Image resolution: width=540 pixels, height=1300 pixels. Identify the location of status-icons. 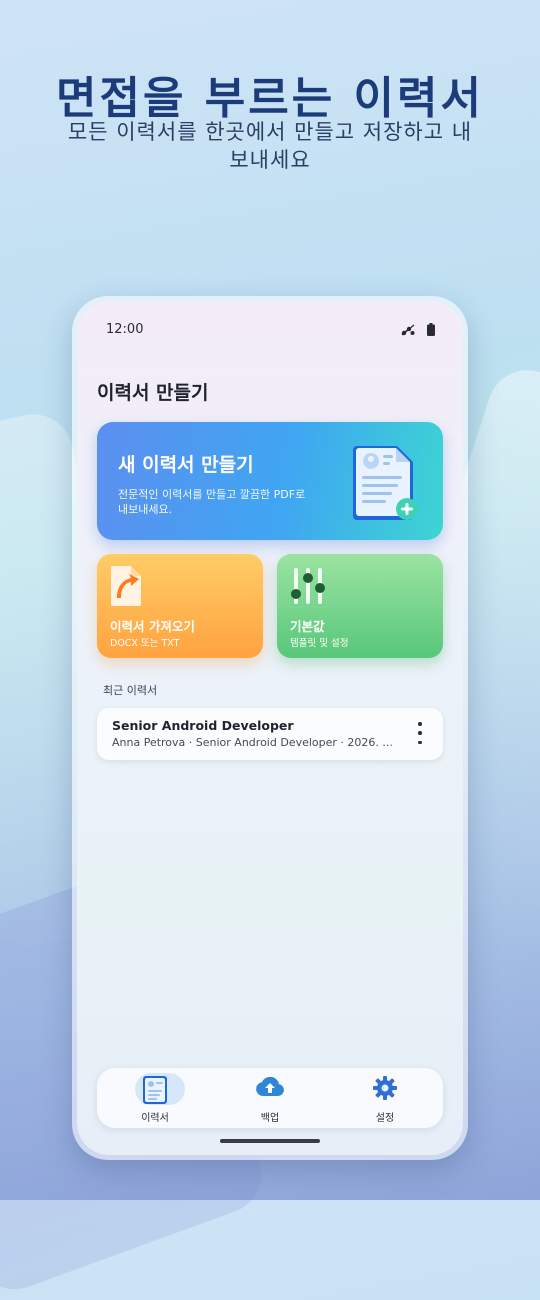
(418, 330).